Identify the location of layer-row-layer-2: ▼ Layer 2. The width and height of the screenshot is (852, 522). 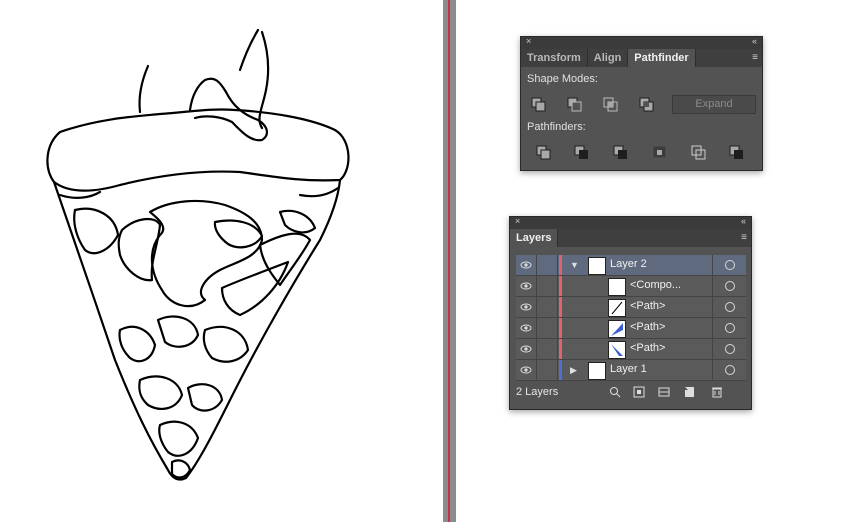
(631, 265).